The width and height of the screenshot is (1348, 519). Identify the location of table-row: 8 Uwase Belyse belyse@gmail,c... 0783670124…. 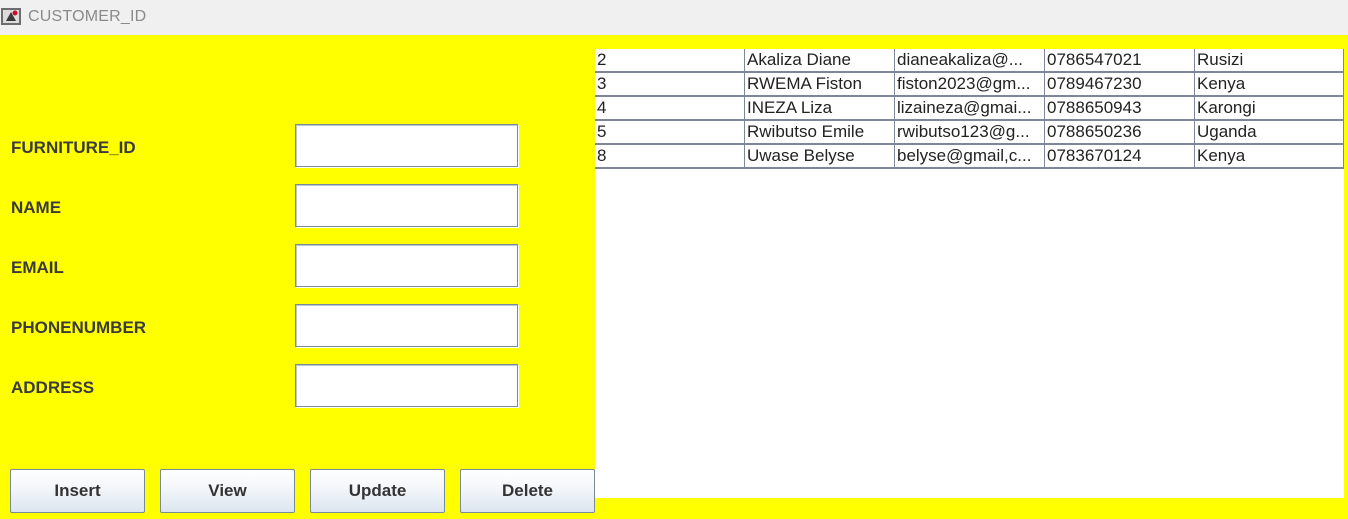
(969, 157).